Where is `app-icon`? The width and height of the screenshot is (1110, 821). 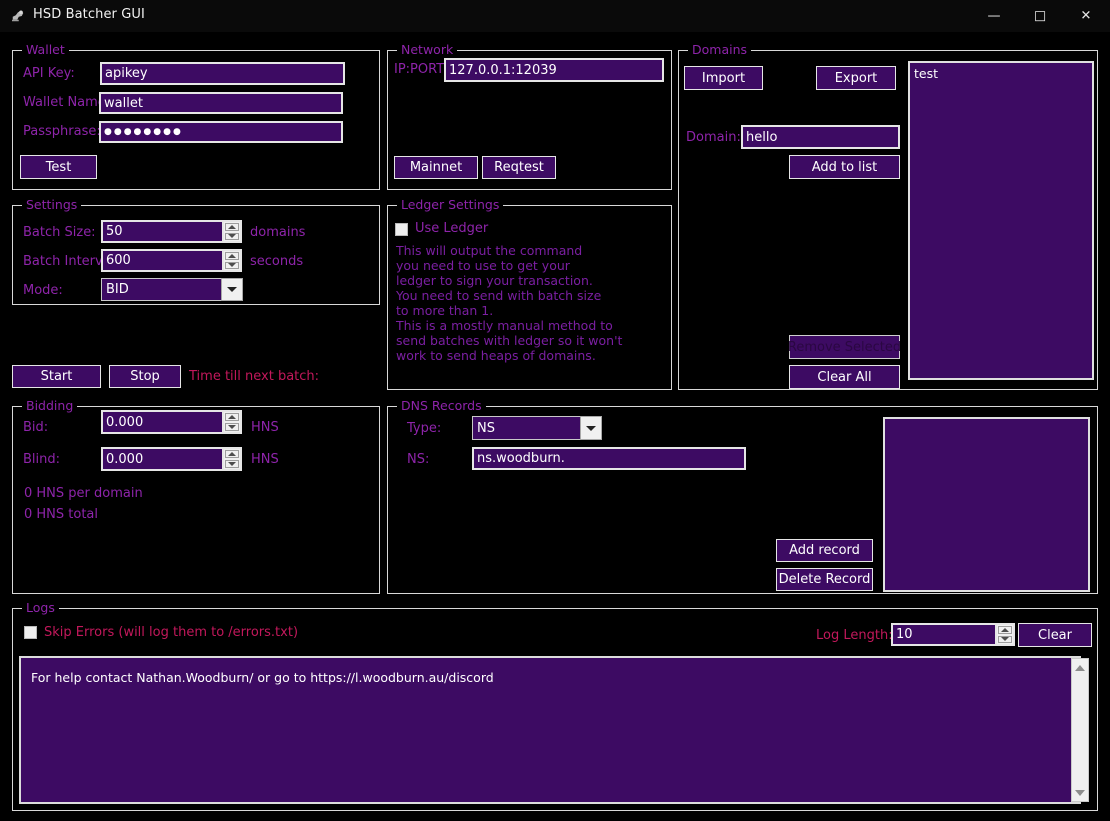 app-icon is located at coordinates (18, 16).